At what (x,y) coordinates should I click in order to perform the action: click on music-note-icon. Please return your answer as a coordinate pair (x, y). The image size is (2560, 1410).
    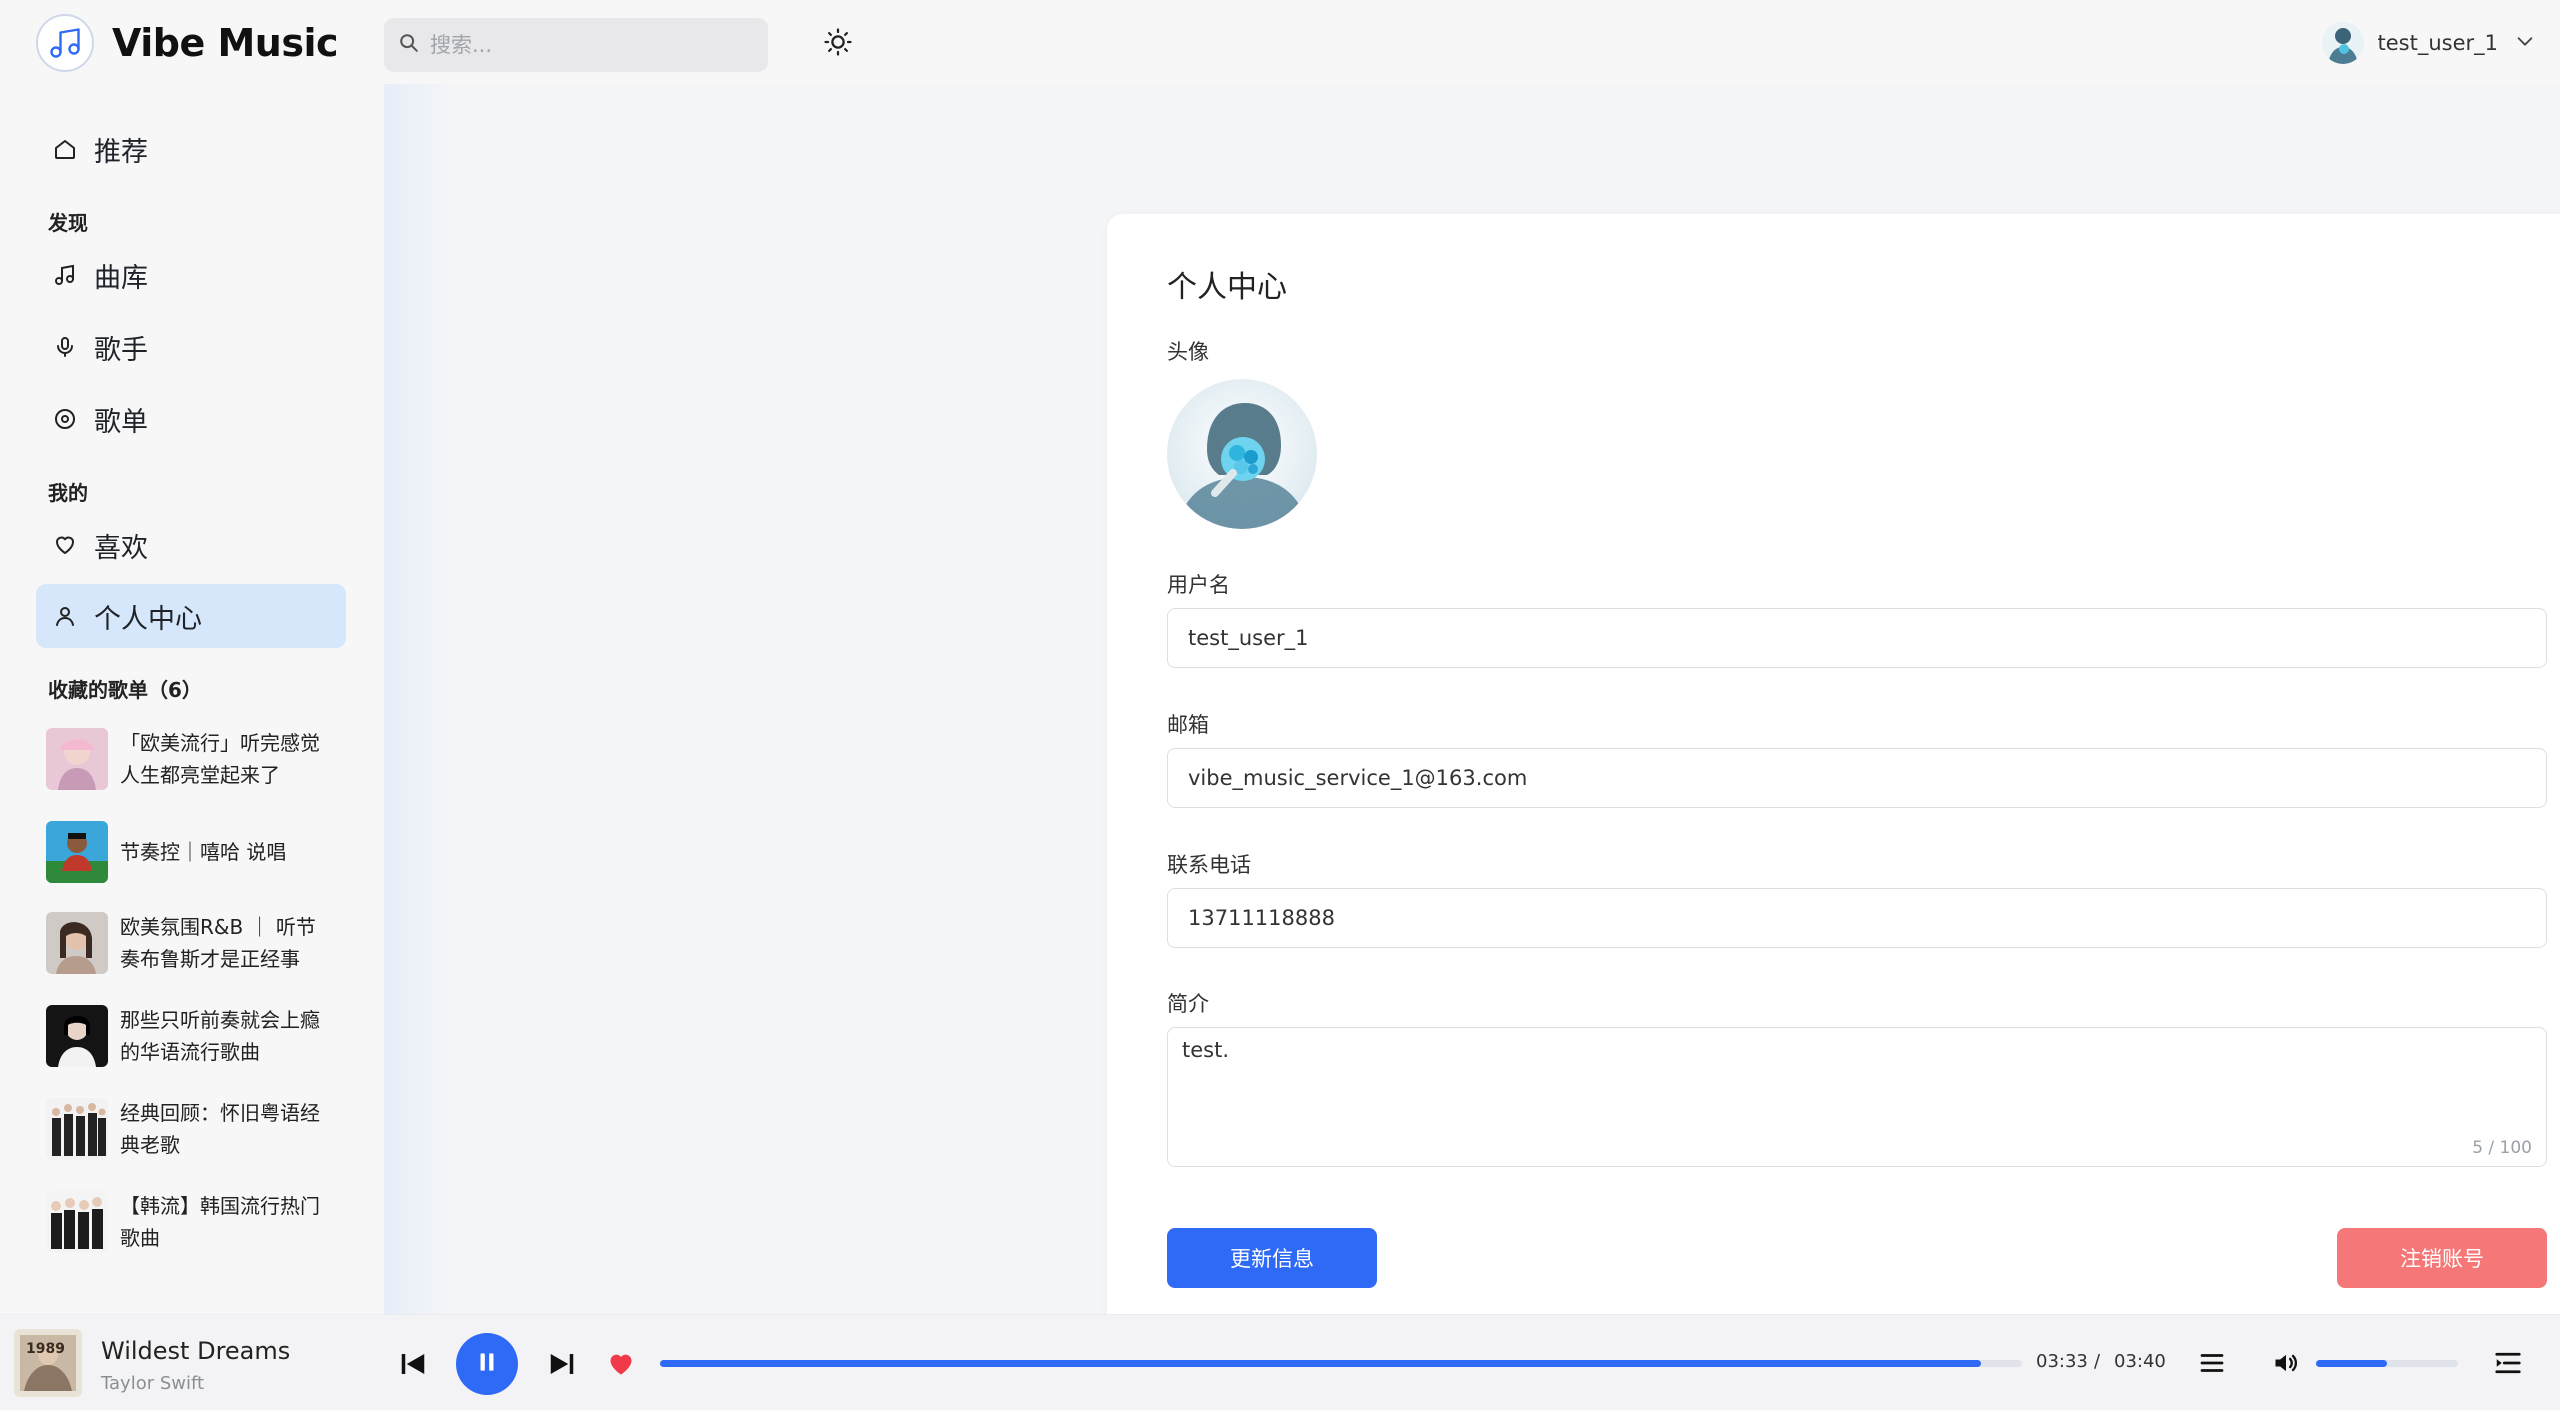
    Looking at the image, I should click on (65, 43).